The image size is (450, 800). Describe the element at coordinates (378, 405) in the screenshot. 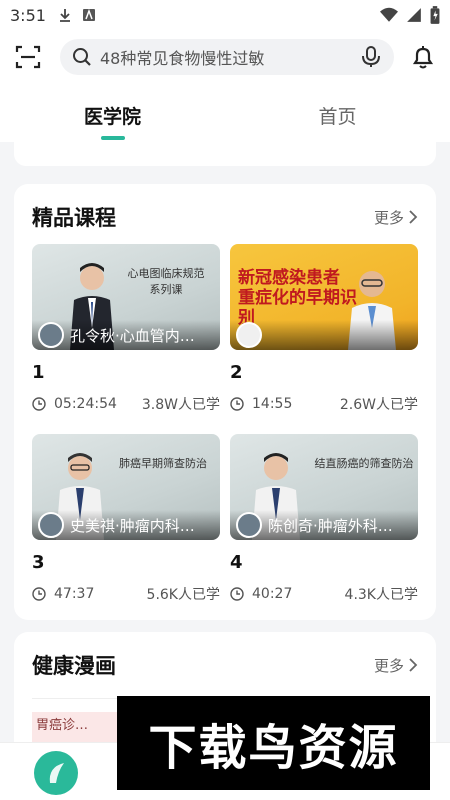

I see `course-learners: 2.6W人已学` at that location.